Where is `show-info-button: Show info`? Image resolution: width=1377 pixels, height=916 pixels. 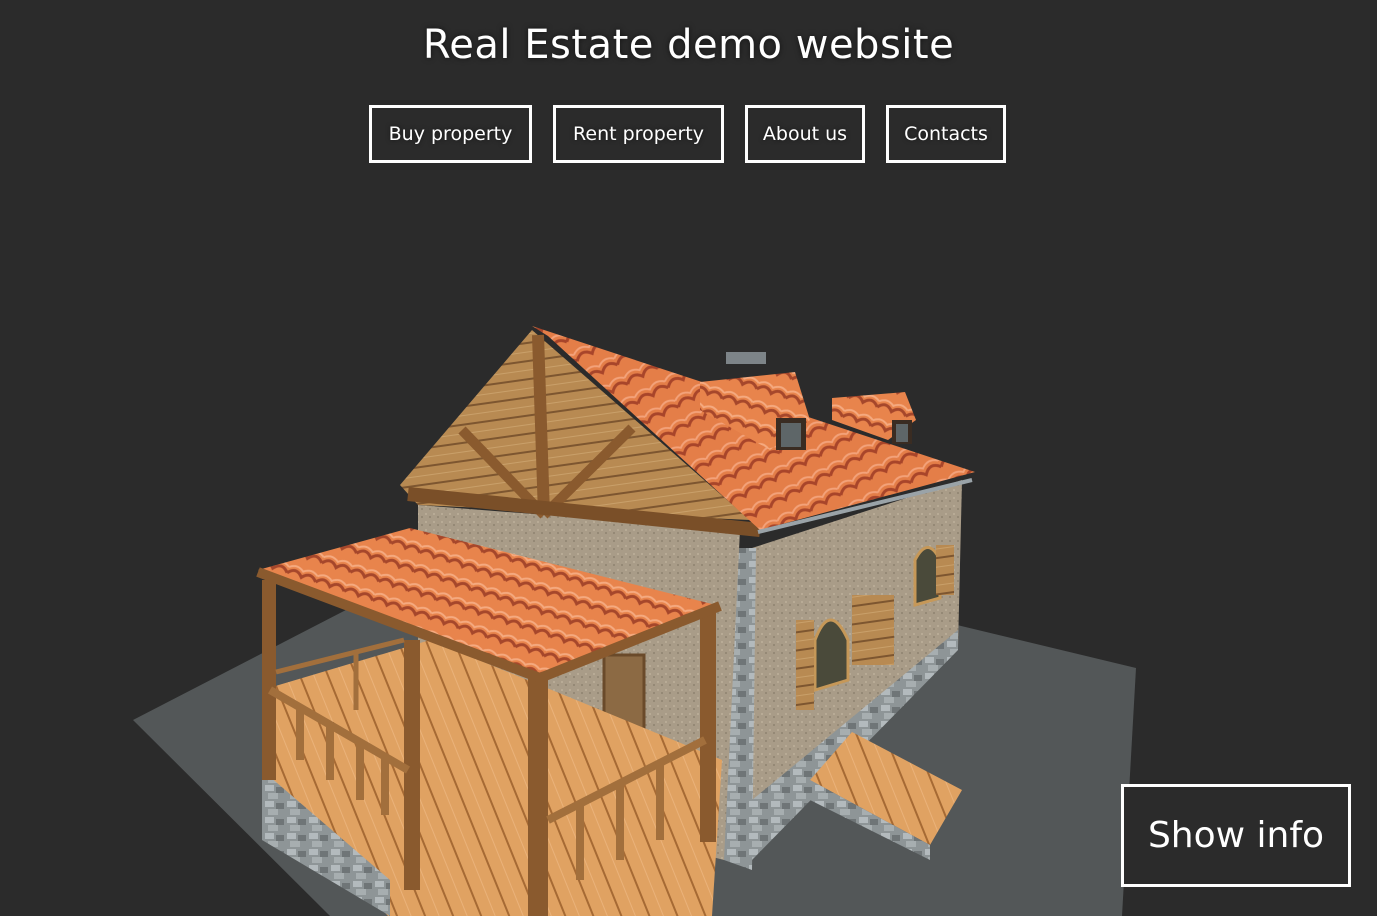 show-info-button: Show info is located at coordinates (1236, 835).